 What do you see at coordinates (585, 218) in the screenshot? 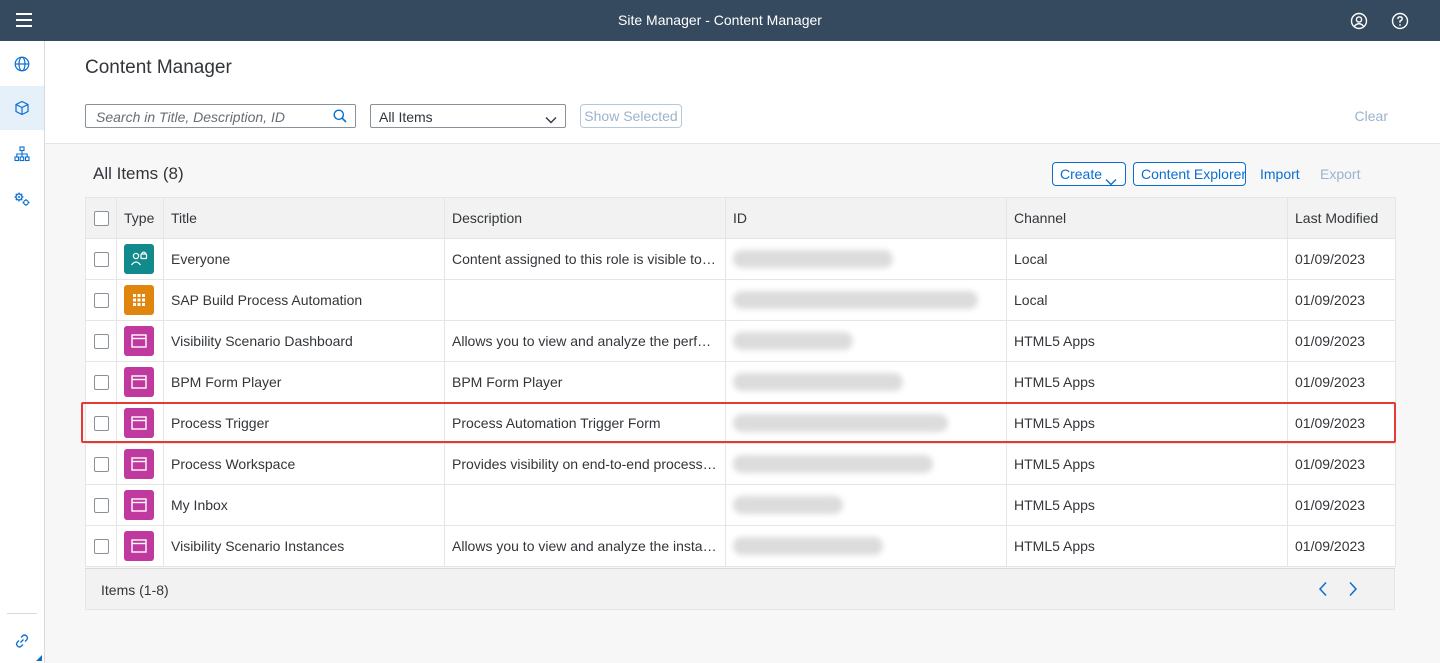
I see `column-header-description: Description` at bounding box center [585, 218].